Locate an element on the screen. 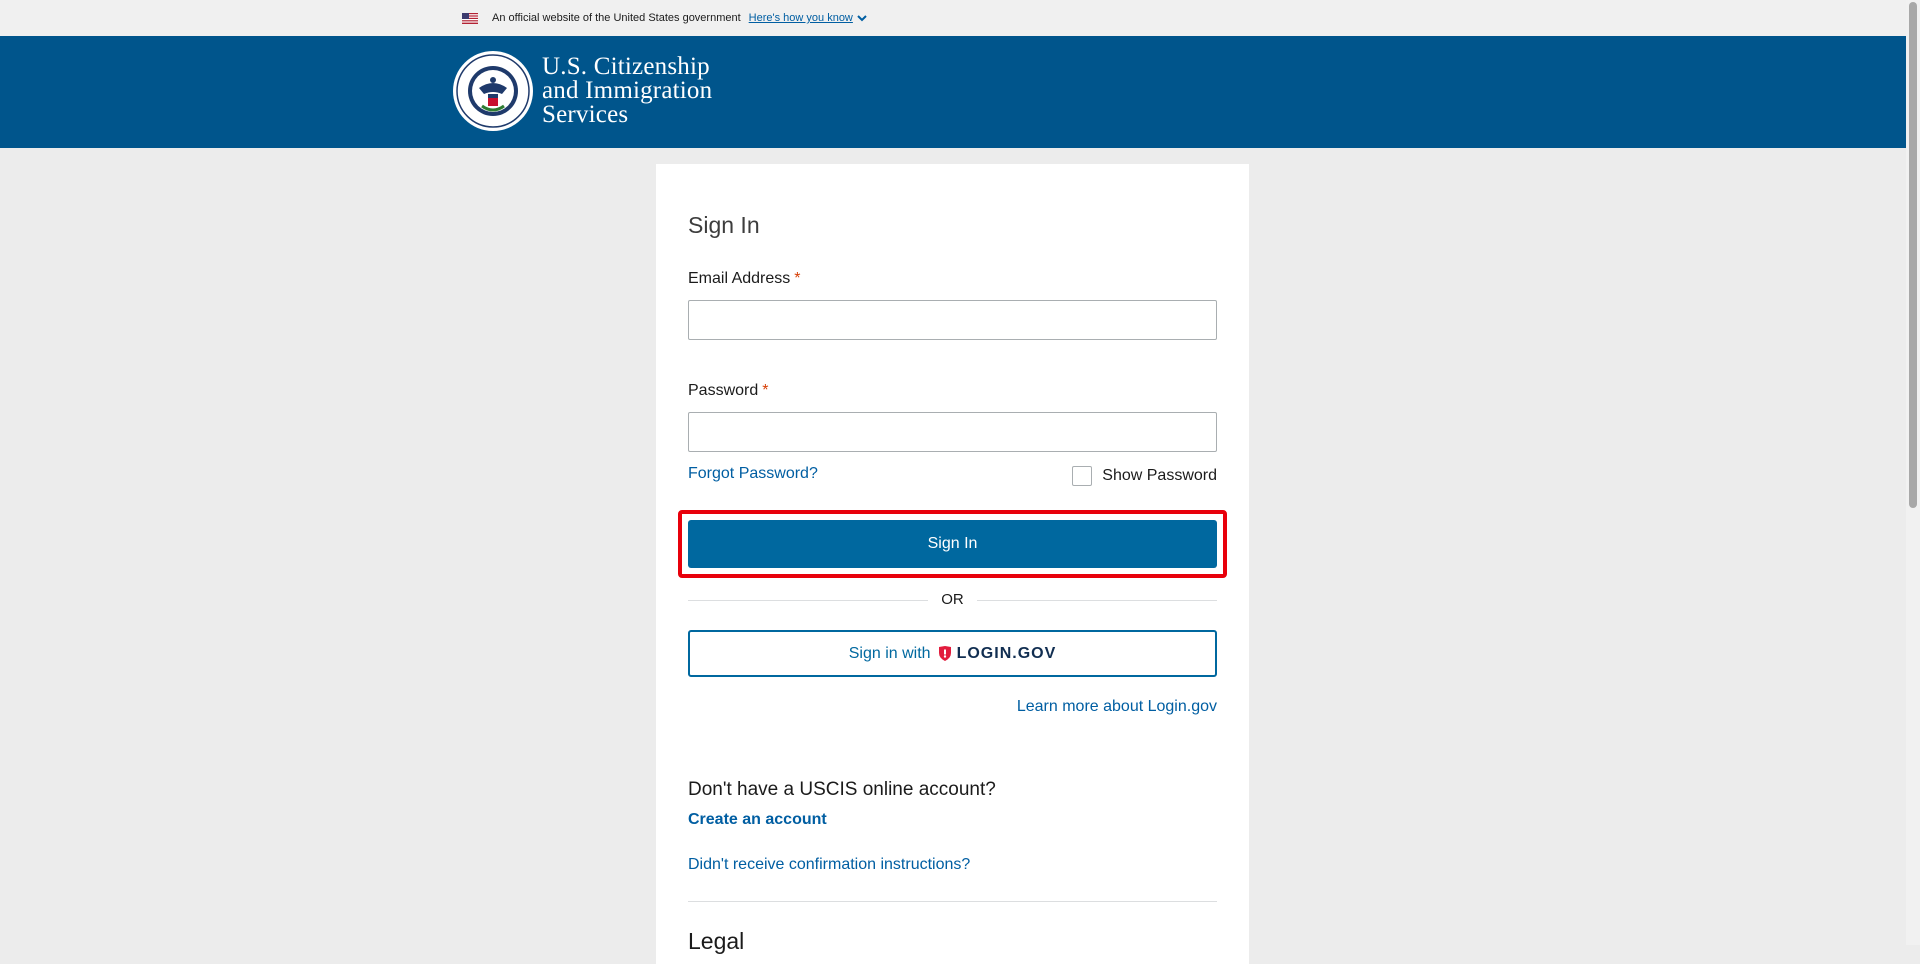 This screenshot has width=1920, height=964. learn-more-login-gov-link: Learn more about Login.gov is located at coordinates (1117, 707).